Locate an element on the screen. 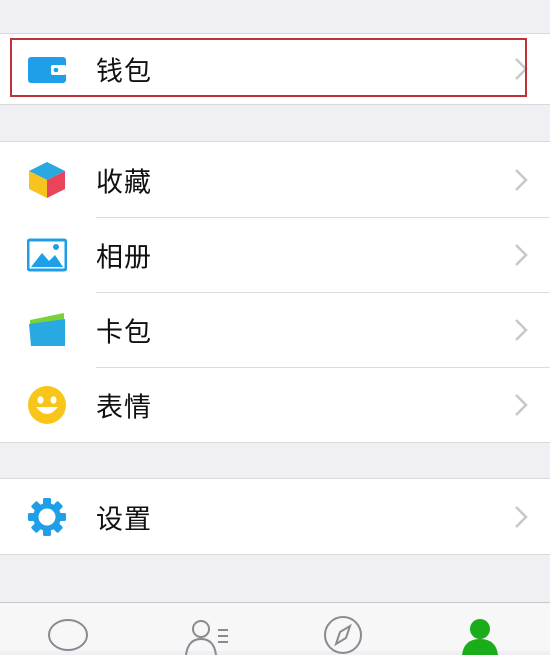  settings-group: 设置 is located at coordinates (275, 516).